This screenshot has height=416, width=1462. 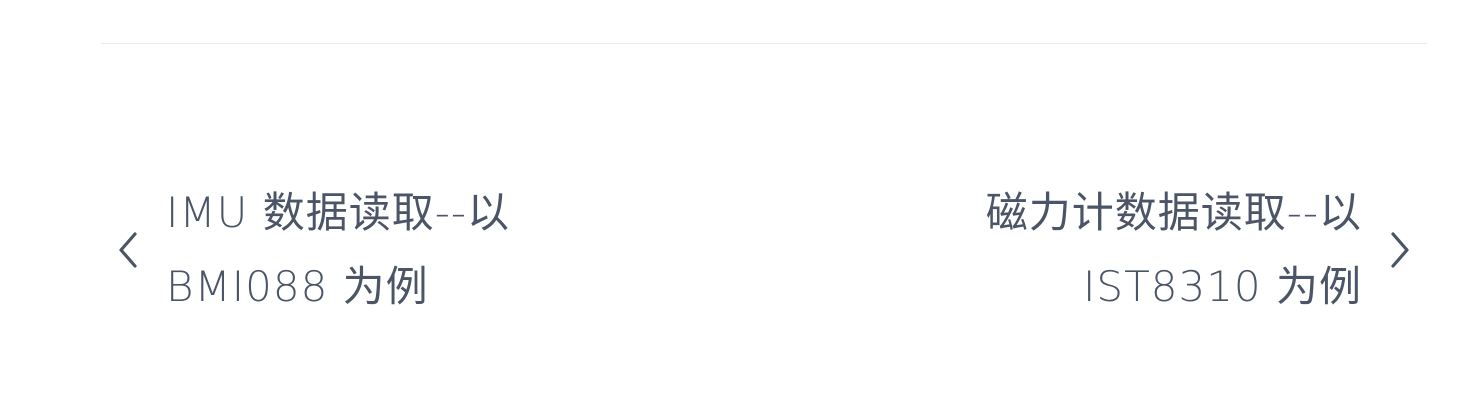 What do you see at coordinates (127, 250) in the screenshot?
I see `chevron-left-icon` at bounding box center [127, 250].